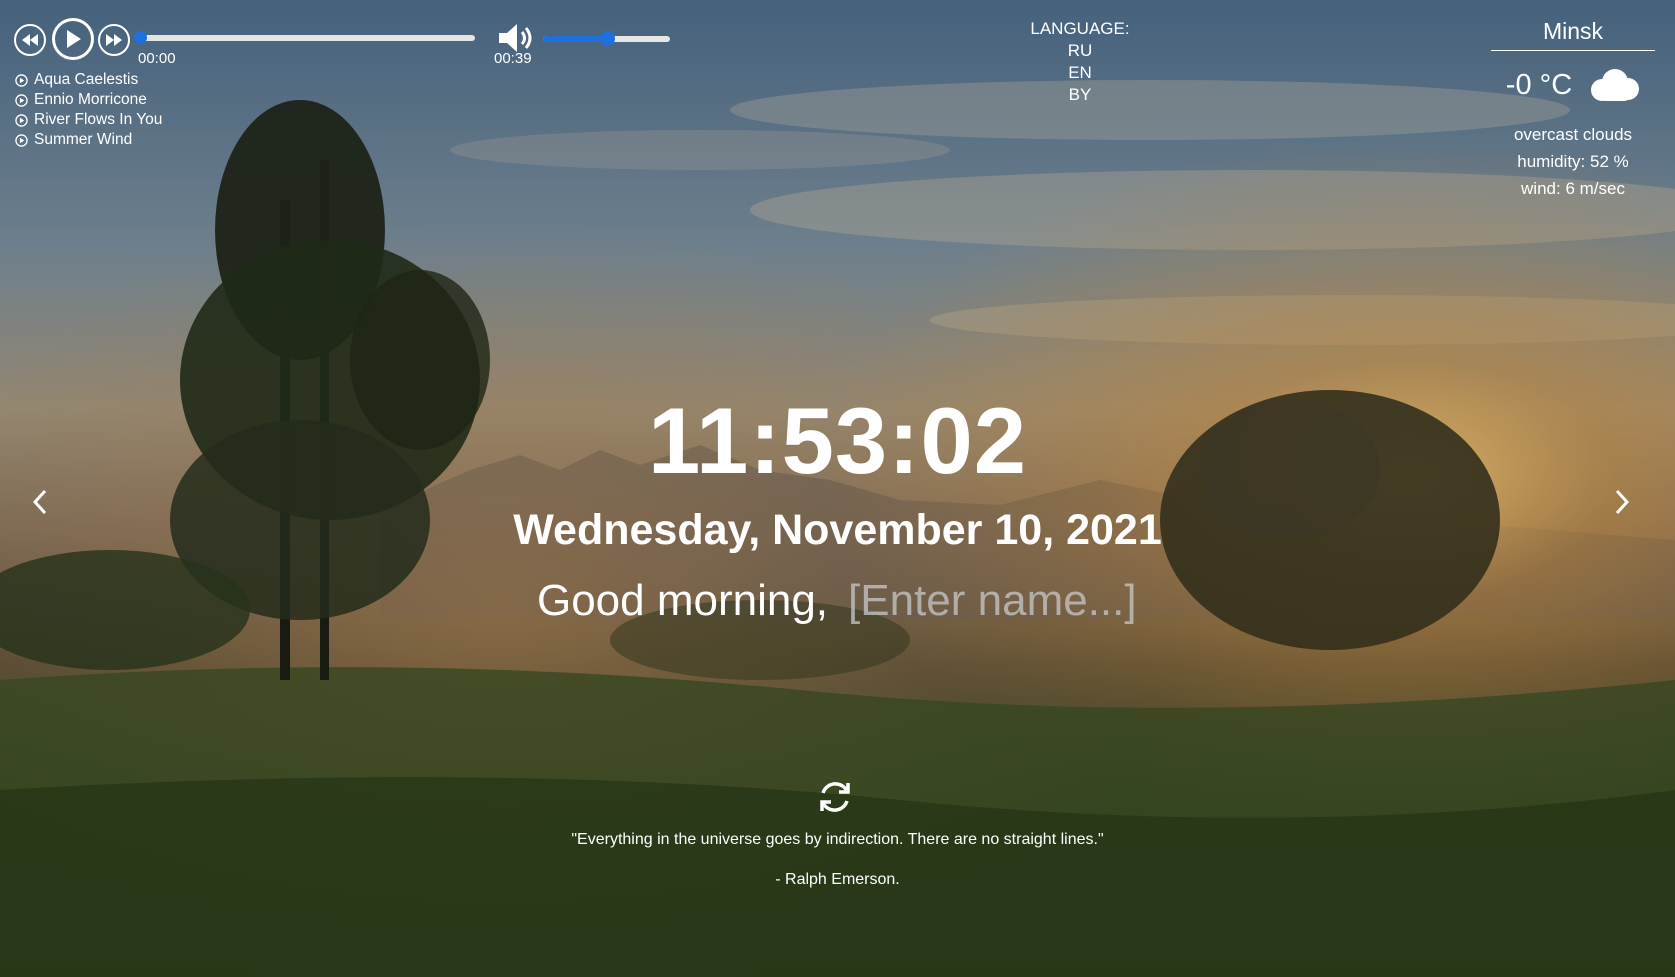  What do you see at coordinates (607, 38) in the screenshot?
I see `volume-handle` at bounding box center [607, 38].